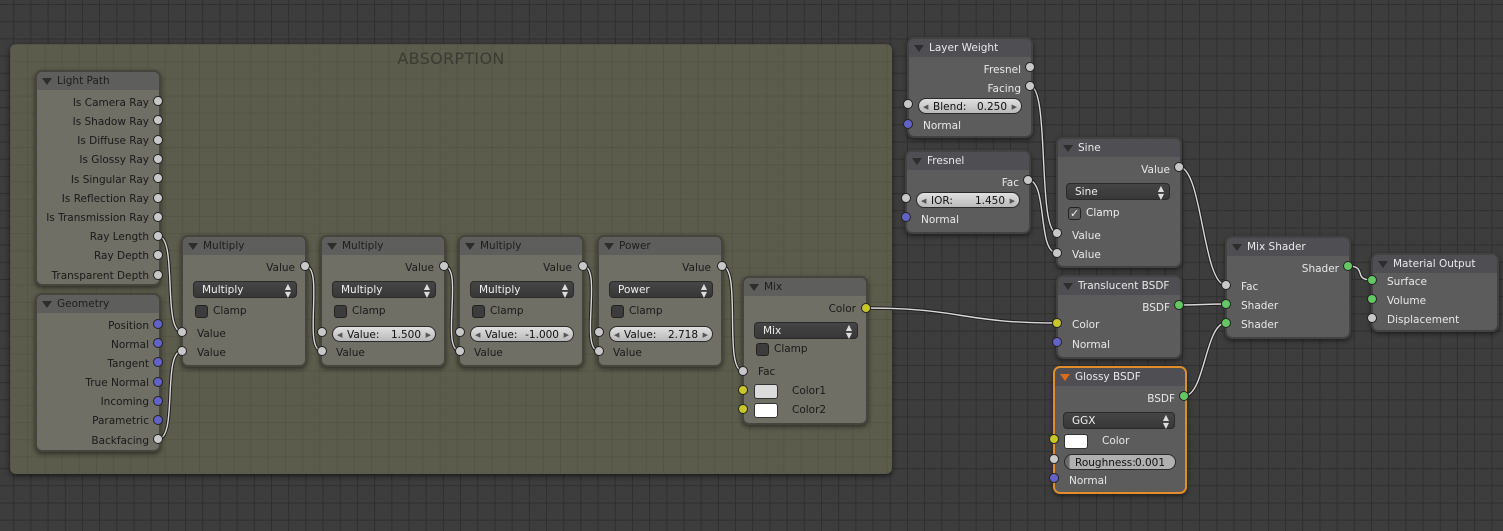 The width and height of the screenshot is (1503, 531). Describe the element at coordinates (806, 331) in the screenshot. I see `blend-type-dropdown: Mix ▲ ▼` at that location.